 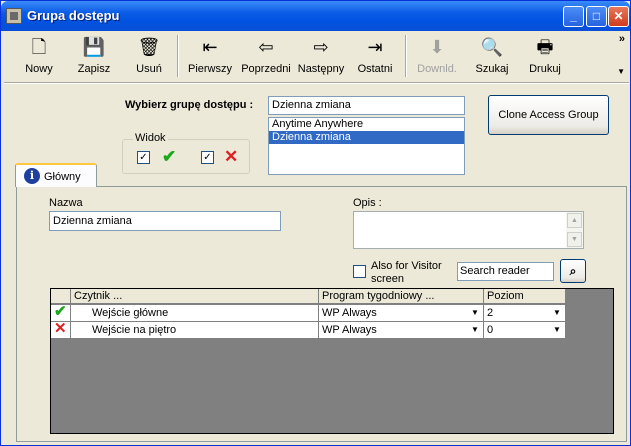 I want to click on level-dropdown: 2 ▼, so click(x=525, y=313).